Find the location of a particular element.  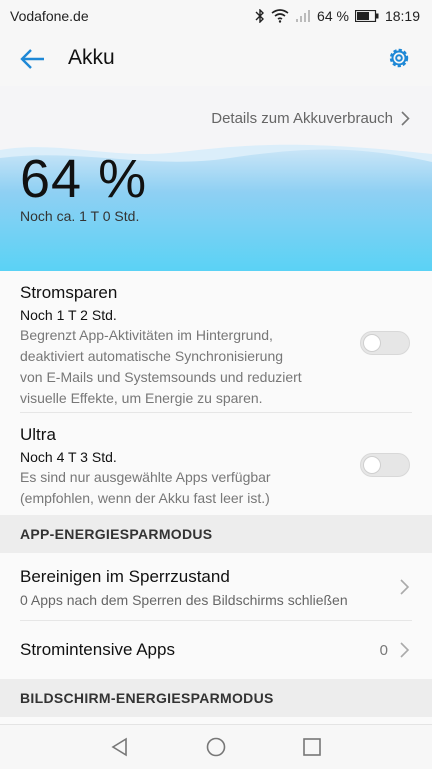

navigation-bar is located at coordinates (216, 746).